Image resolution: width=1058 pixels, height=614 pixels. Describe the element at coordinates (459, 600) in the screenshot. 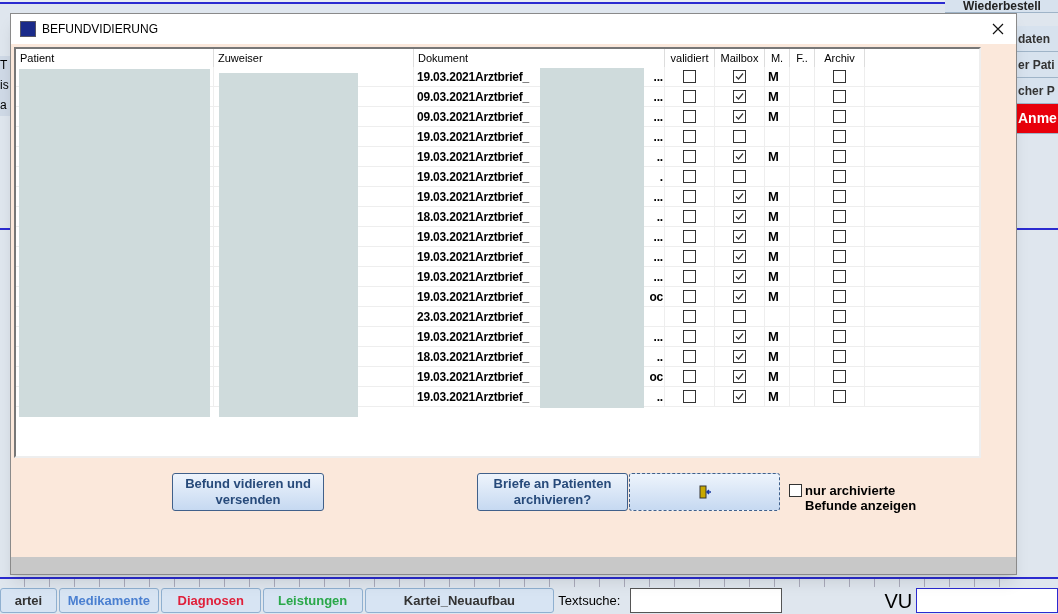

I see `tab: Kartei_Neuaufbau` at that location.